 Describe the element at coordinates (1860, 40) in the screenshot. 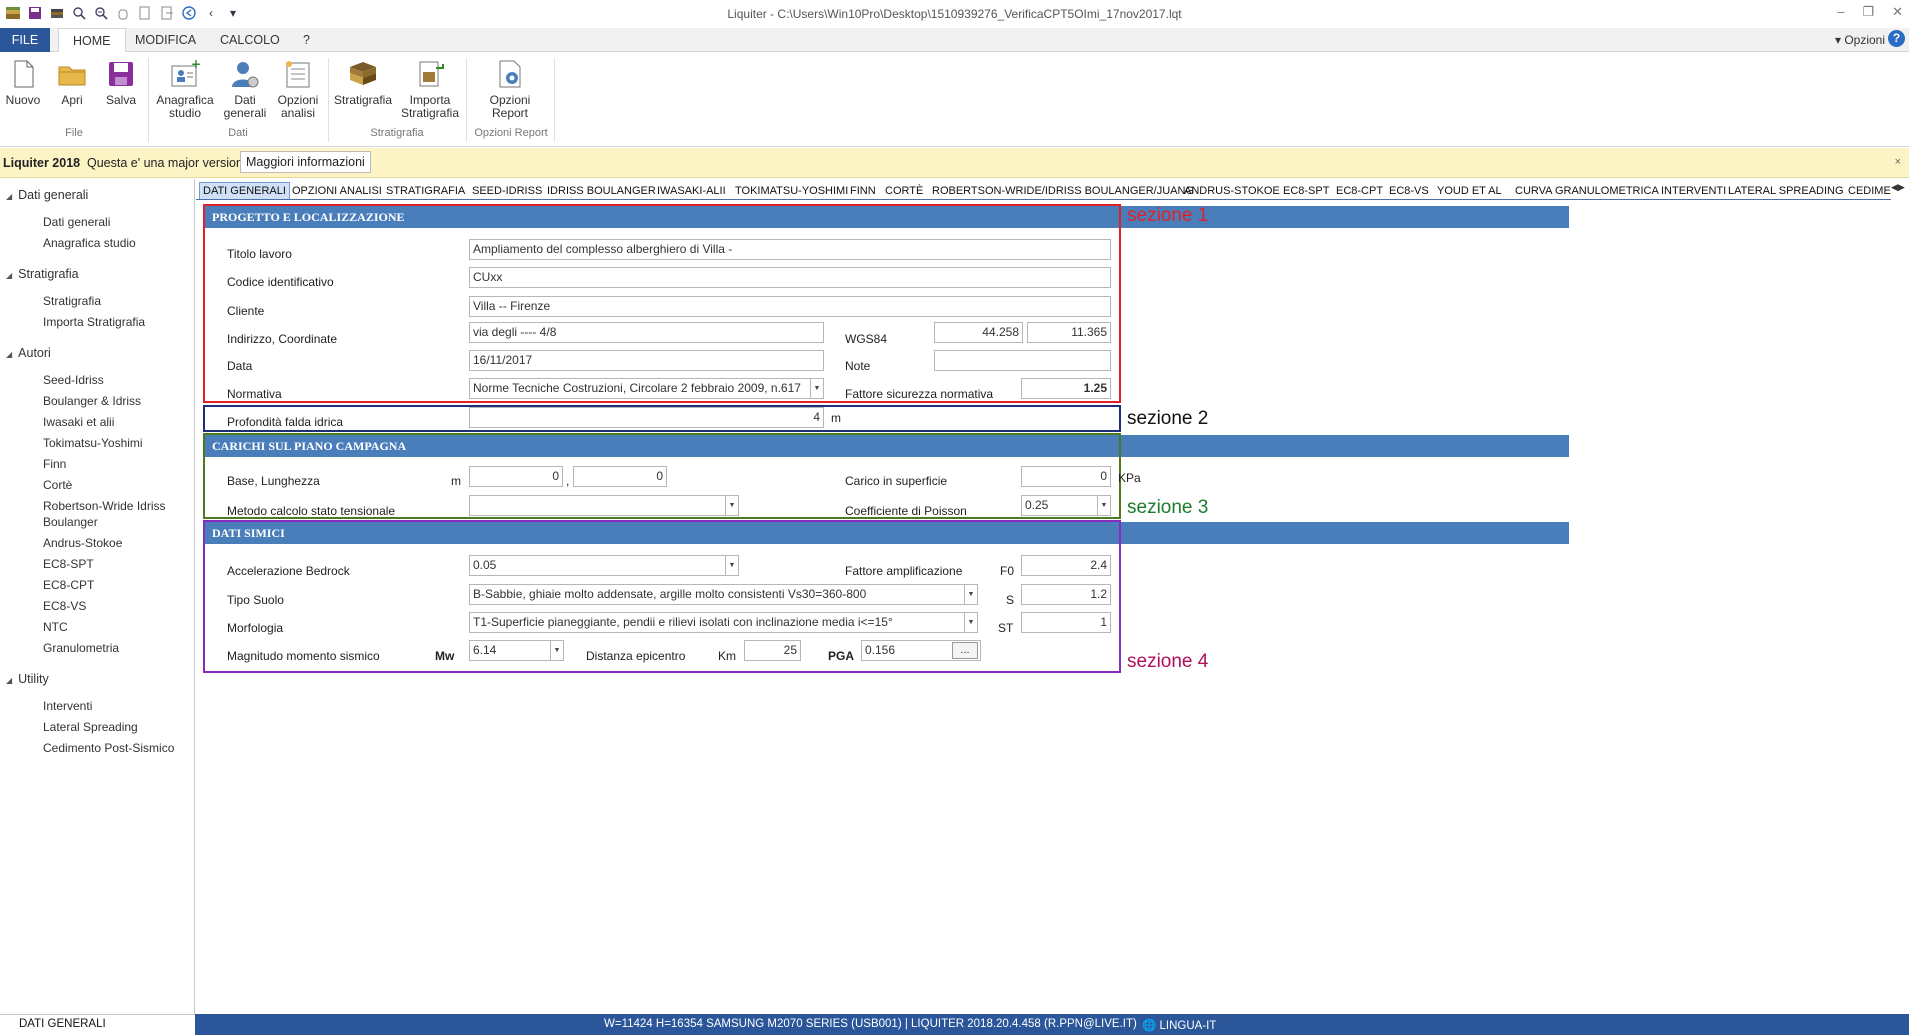

I see `options-menu: ▾ Opzioni` at that location.